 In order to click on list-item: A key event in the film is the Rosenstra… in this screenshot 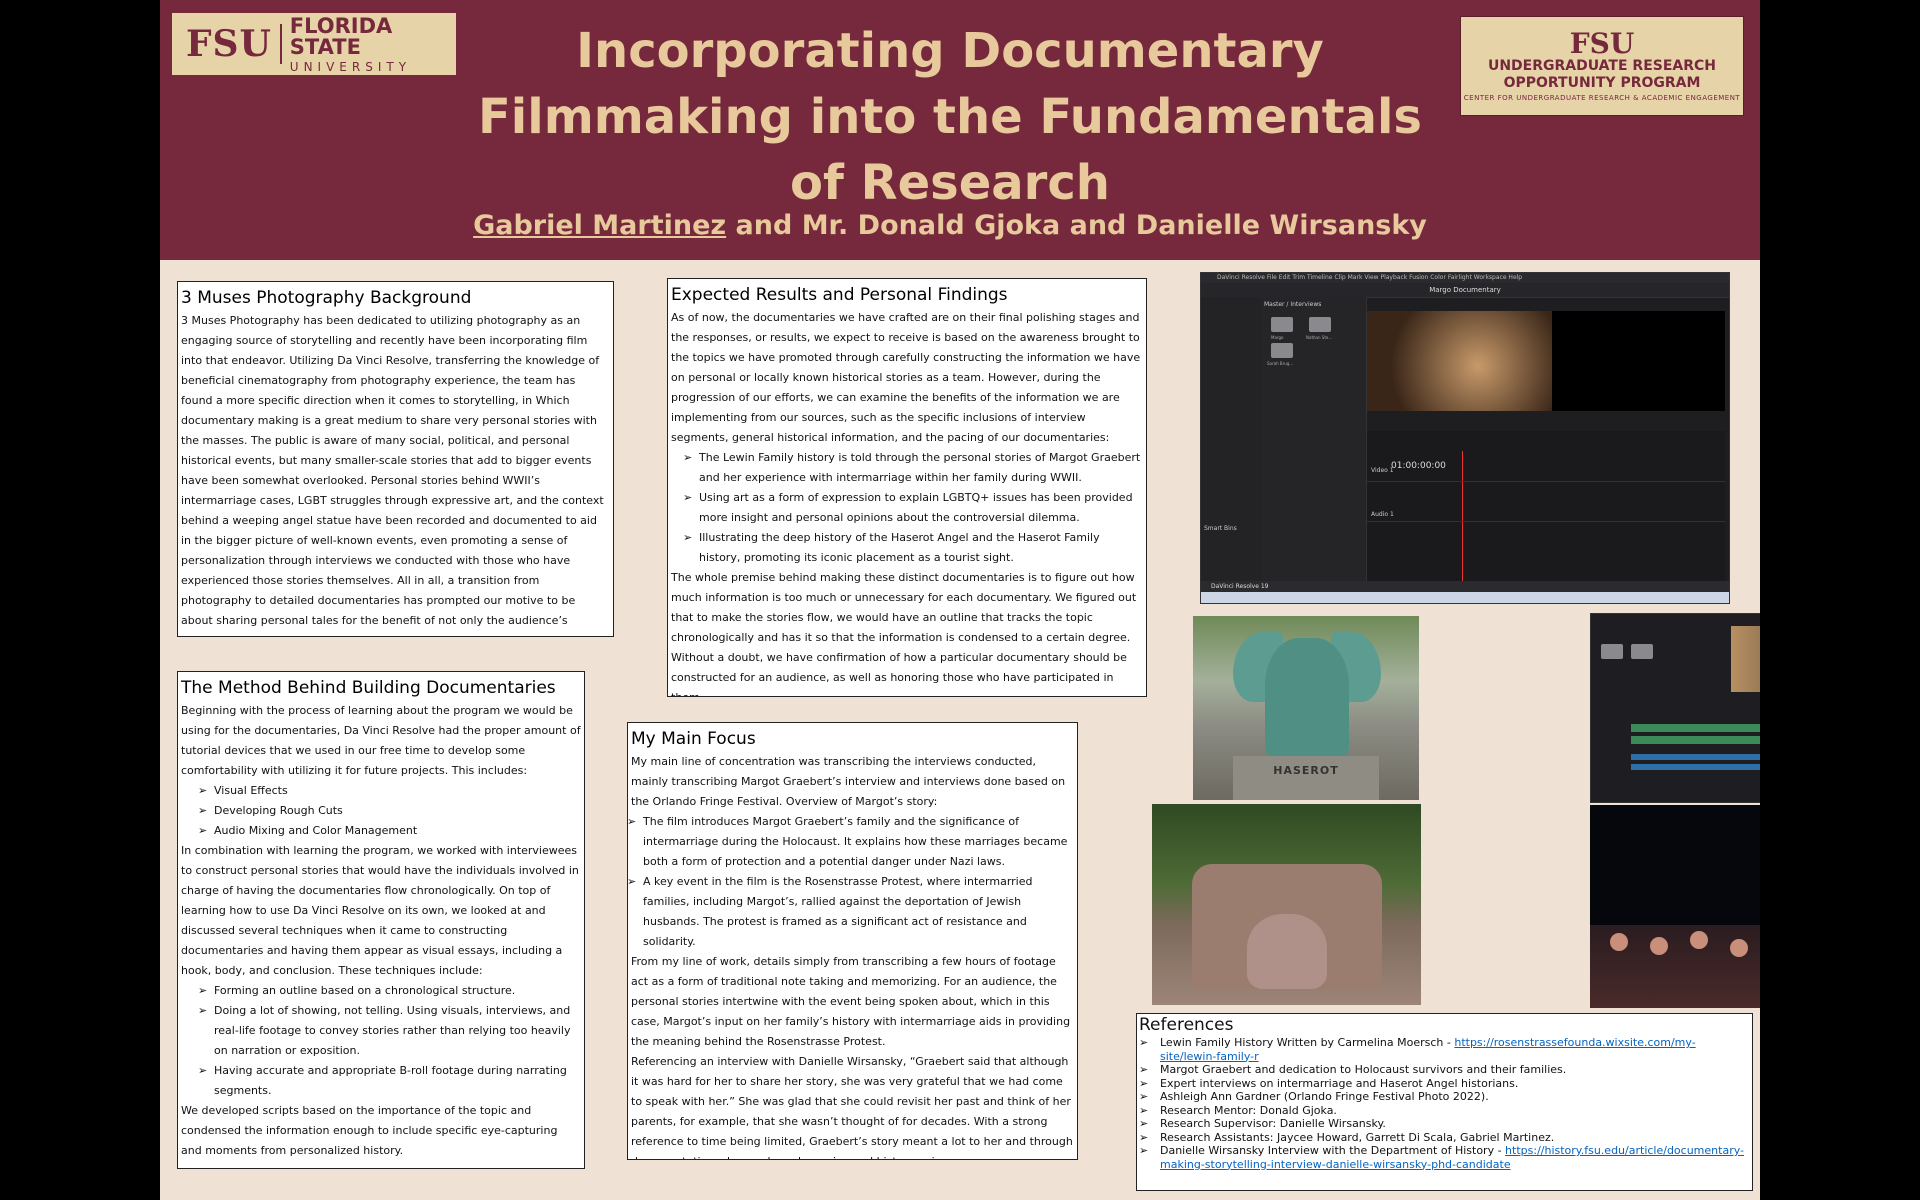, I will do `click(851, 912)`.